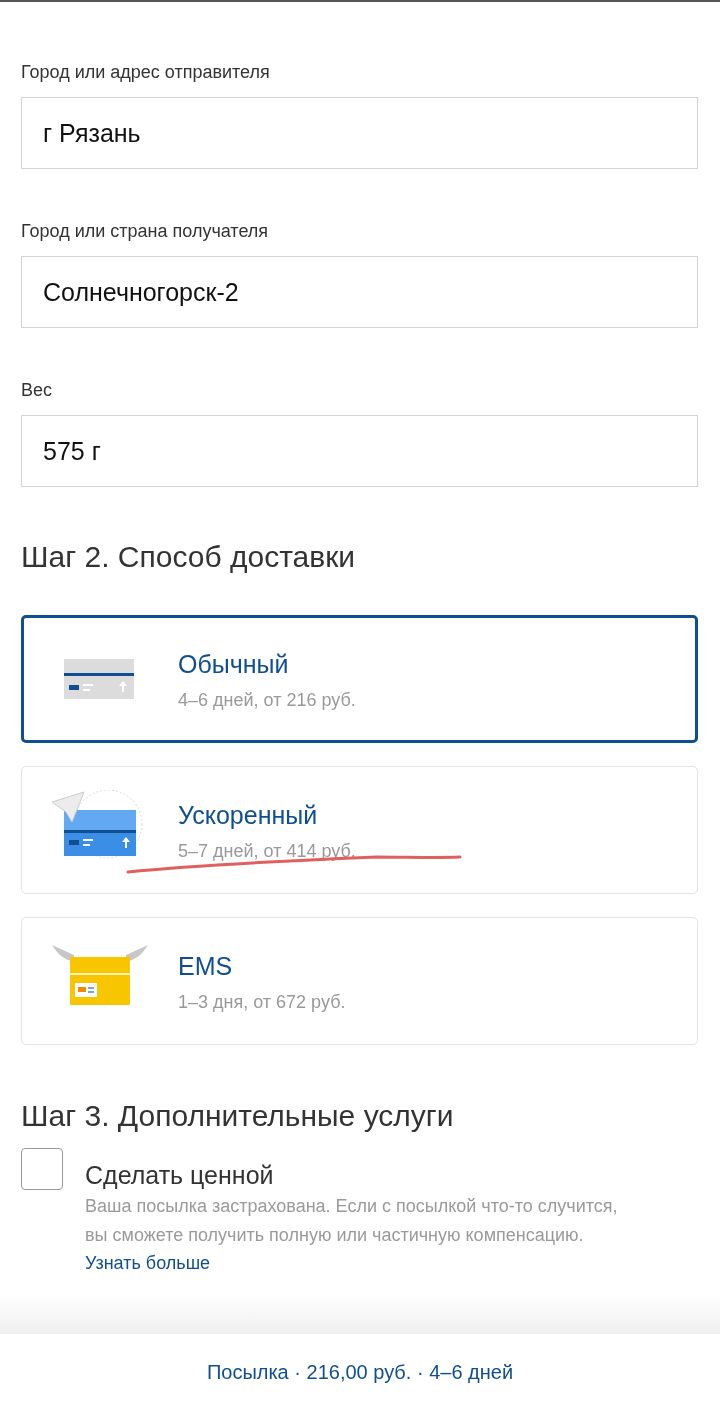 Image resolution: width=720 pixels, height=1410 pixels. I want to click on section-heading: Шаг 2. Способ доставки, so click(189, 557).